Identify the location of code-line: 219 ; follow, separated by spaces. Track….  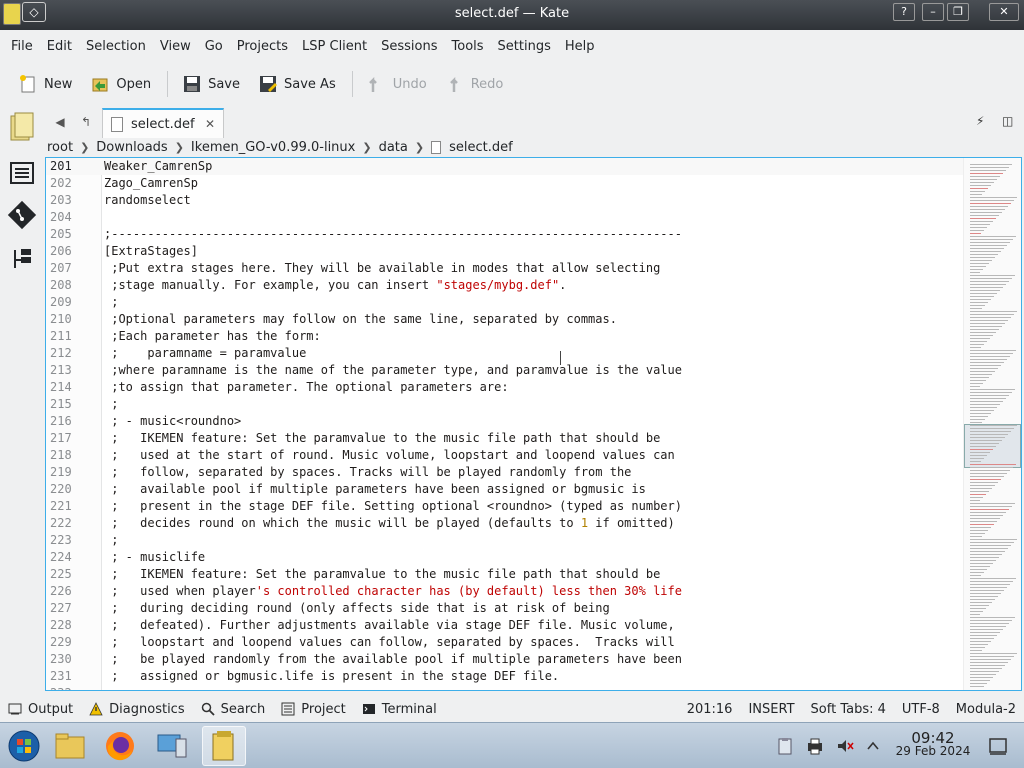
(506, 472).